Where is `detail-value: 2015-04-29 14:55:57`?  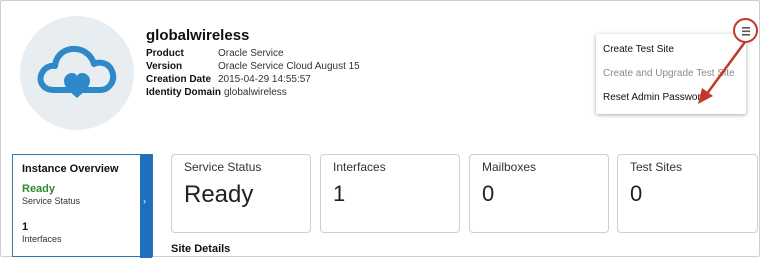
detail-value: 2015-04-29 14:55:57 is located at coordinates (264, 79).